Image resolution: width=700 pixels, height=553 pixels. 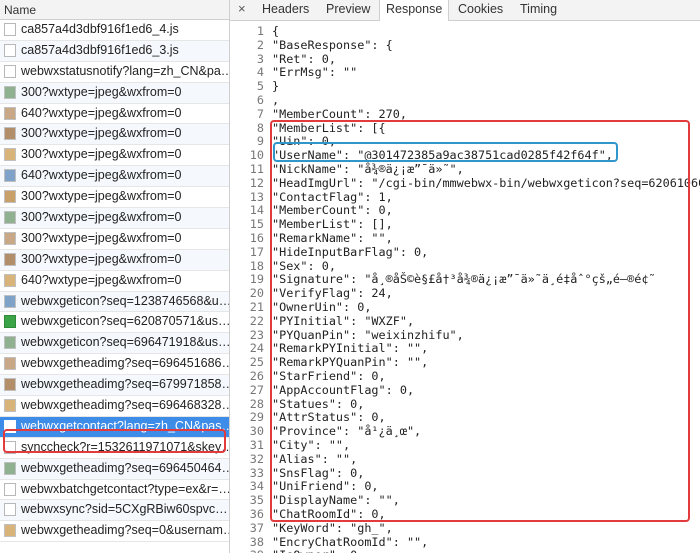 I want to click on tab-headers: Headers, so click(x=285, y=10).